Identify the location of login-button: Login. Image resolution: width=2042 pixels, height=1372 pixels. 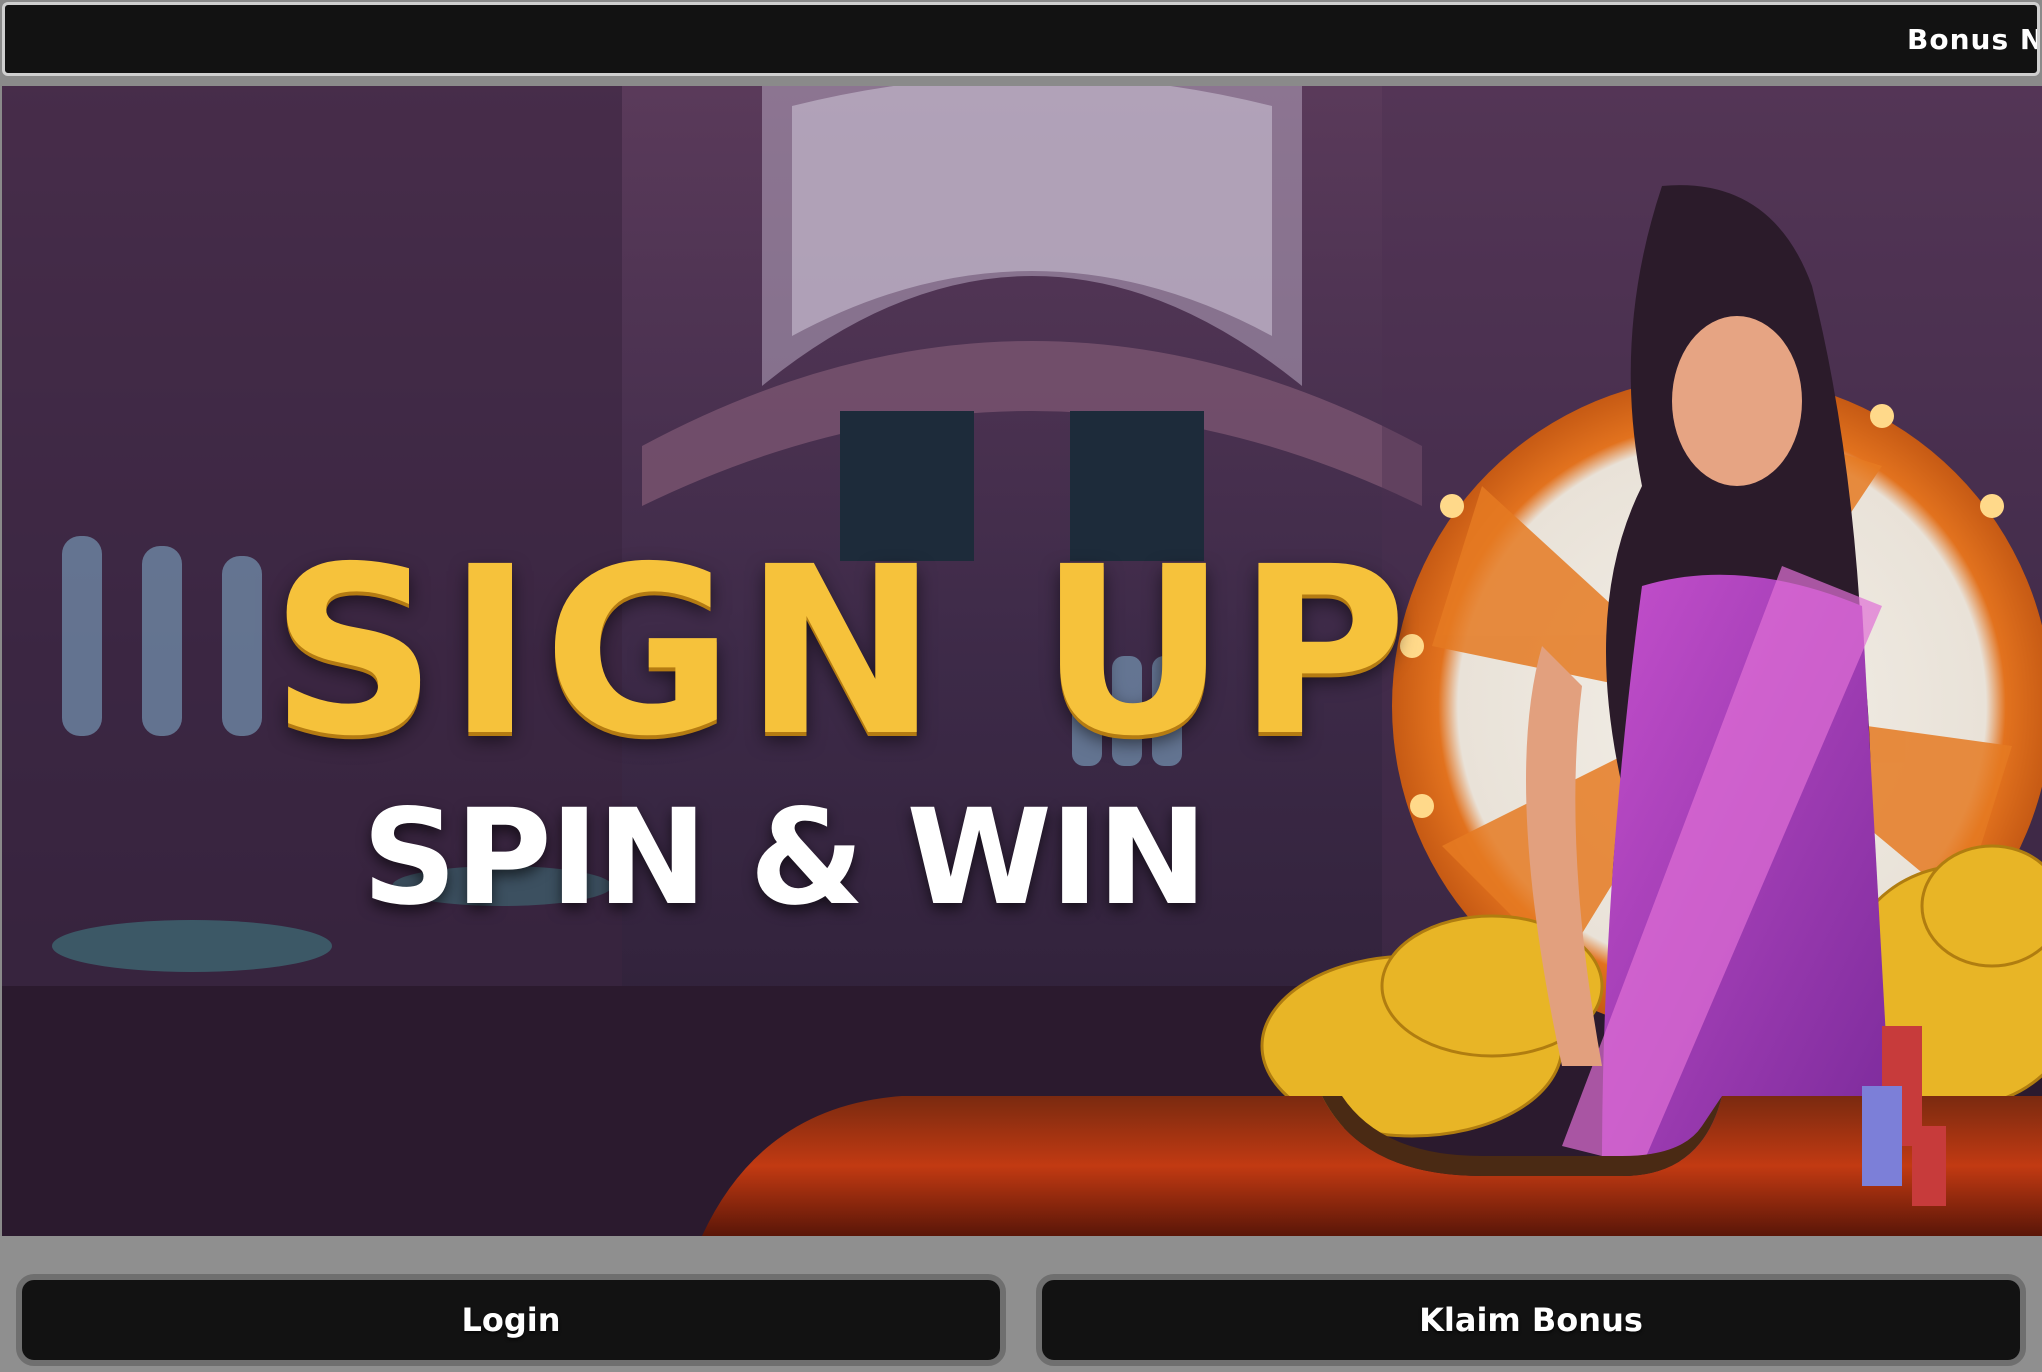
(511, 1320).